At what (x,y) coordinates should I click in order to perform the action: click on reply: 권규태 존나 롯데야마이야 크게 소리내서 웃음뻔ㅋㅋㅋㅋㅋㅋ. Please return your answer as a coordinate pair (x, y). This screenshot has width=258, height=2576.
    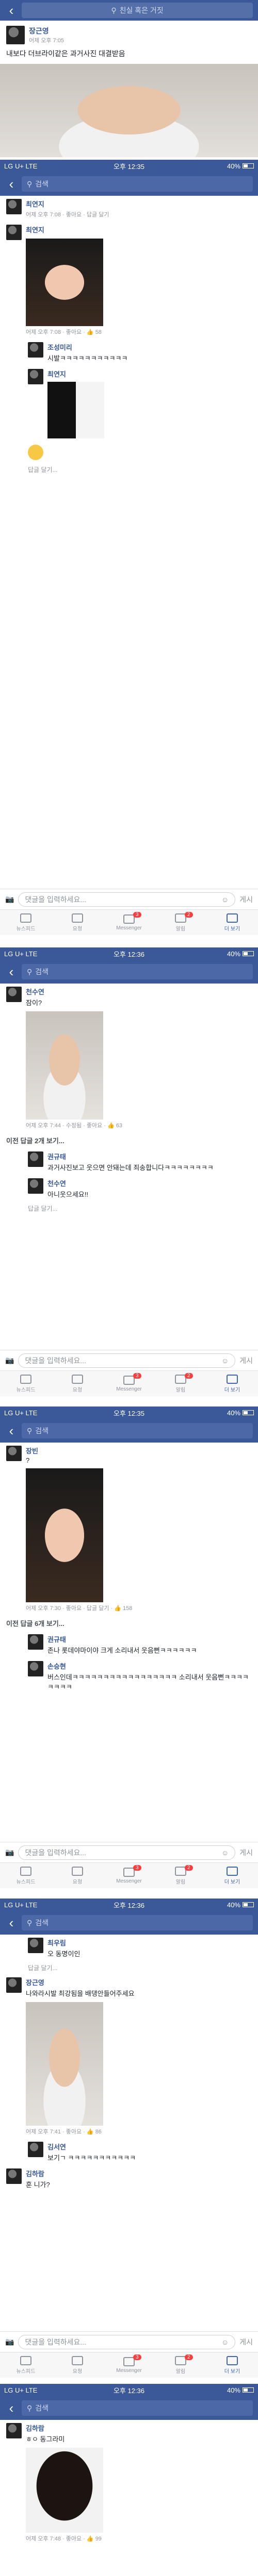
    Looking at the image, I should click on (129, 1644).